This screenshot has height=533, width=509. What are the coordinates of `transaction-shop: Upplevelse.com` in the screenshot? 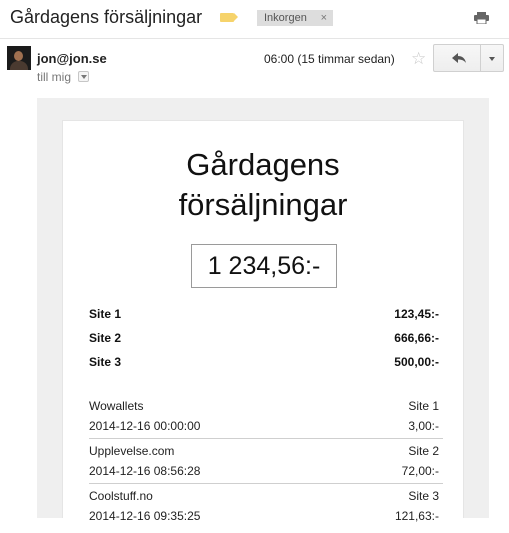 It's located at (132, 451).